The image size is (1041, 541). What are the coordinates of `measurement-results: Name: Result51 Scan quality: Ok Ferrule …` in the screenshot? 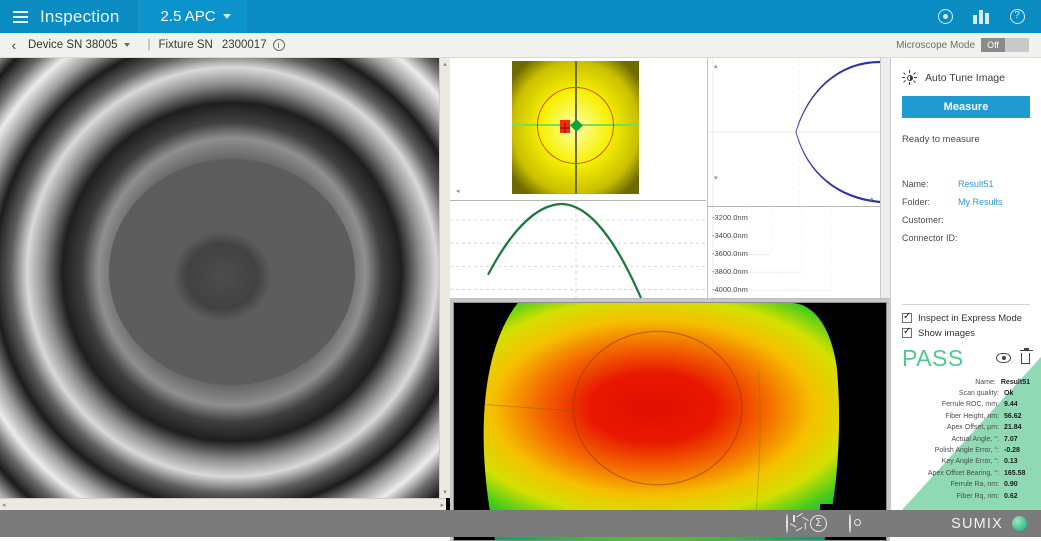 It's located at (966, 443).